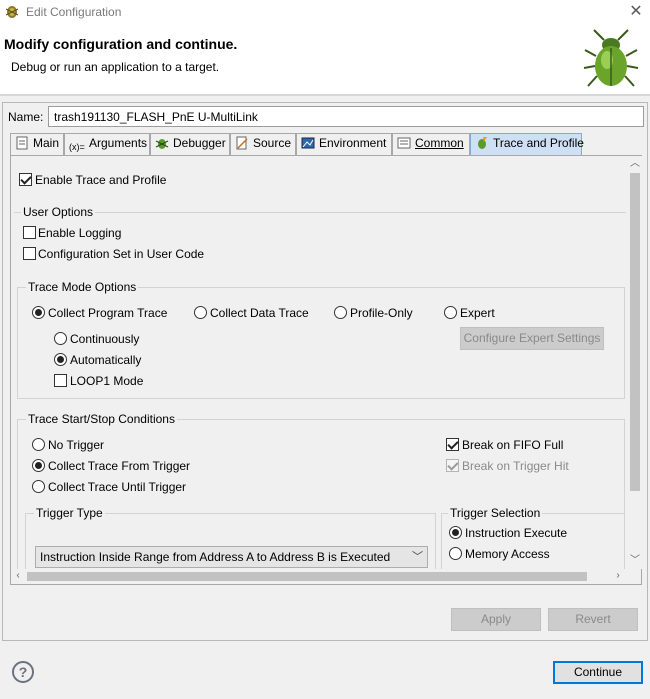  What do you see at coordinates (29, 253) in the screenshot?
I see `config-set-checkbox` at bounding box center [29, 253].